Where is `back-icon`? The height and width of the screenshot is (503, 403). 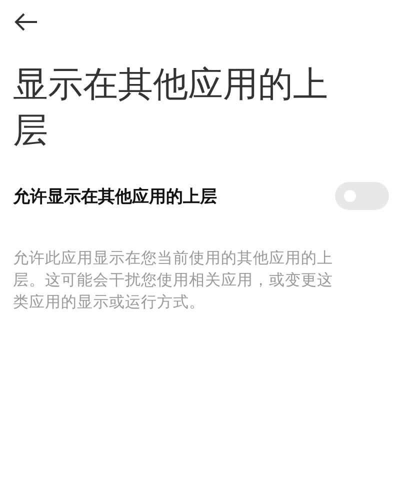
back-icon is located at coordinates (26, 22).